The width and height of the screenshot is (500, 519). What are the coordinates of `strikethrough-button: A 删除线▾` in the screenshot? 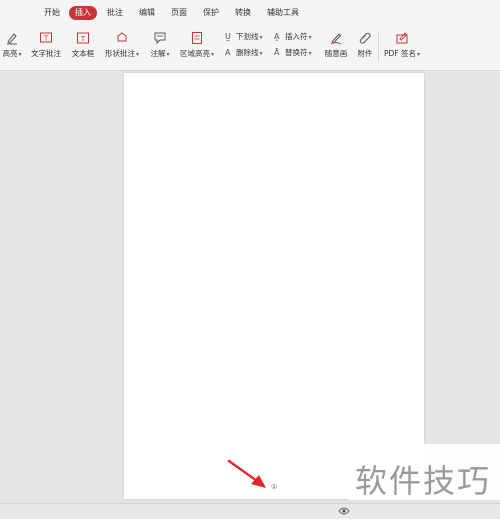 It's located at (244, 52).